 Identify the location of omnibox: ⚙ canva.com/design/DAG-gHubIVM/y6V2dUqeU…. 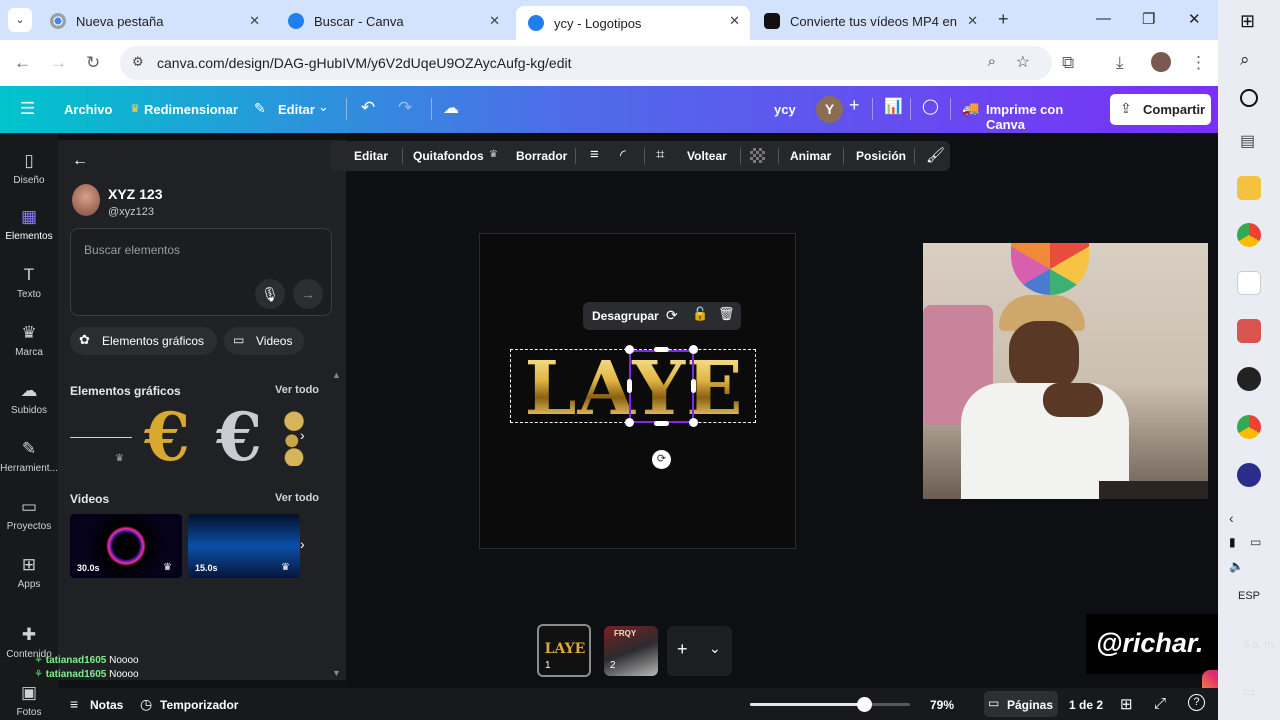
(586, 63).